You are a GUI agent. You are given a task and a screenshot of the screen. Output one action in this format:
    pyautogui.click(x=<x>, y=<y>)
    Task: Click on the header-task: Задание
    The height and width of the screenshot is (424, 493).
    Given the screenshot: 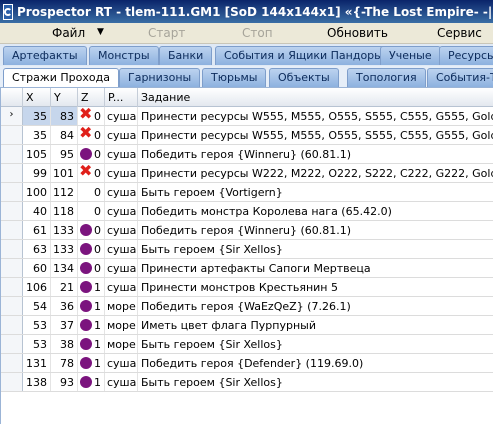 What is the action you would take?
    pyautogui.click(x=315, y=97)
    